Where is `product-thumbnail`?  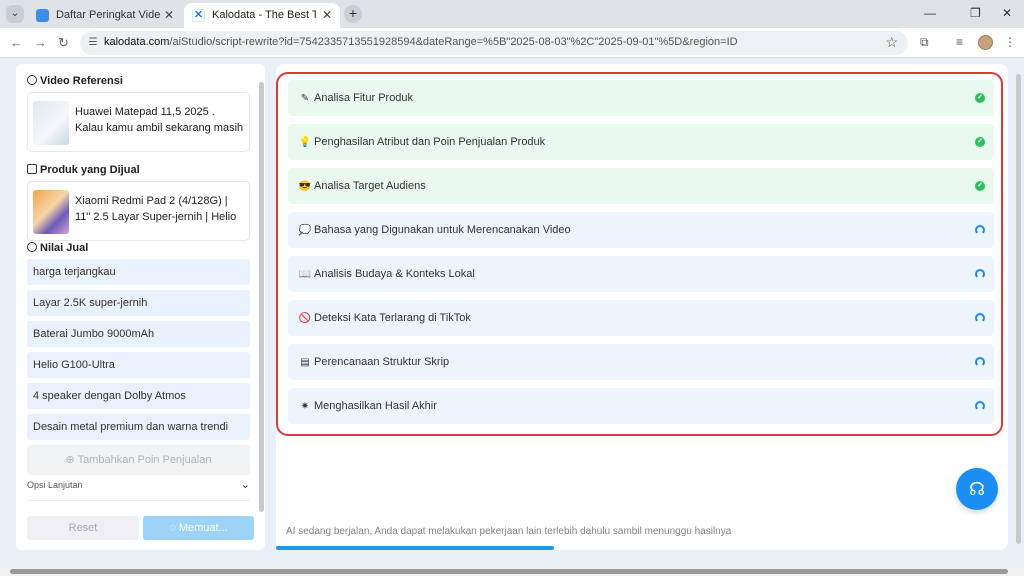
product-thumbnail is located at coordinates (51, 212).